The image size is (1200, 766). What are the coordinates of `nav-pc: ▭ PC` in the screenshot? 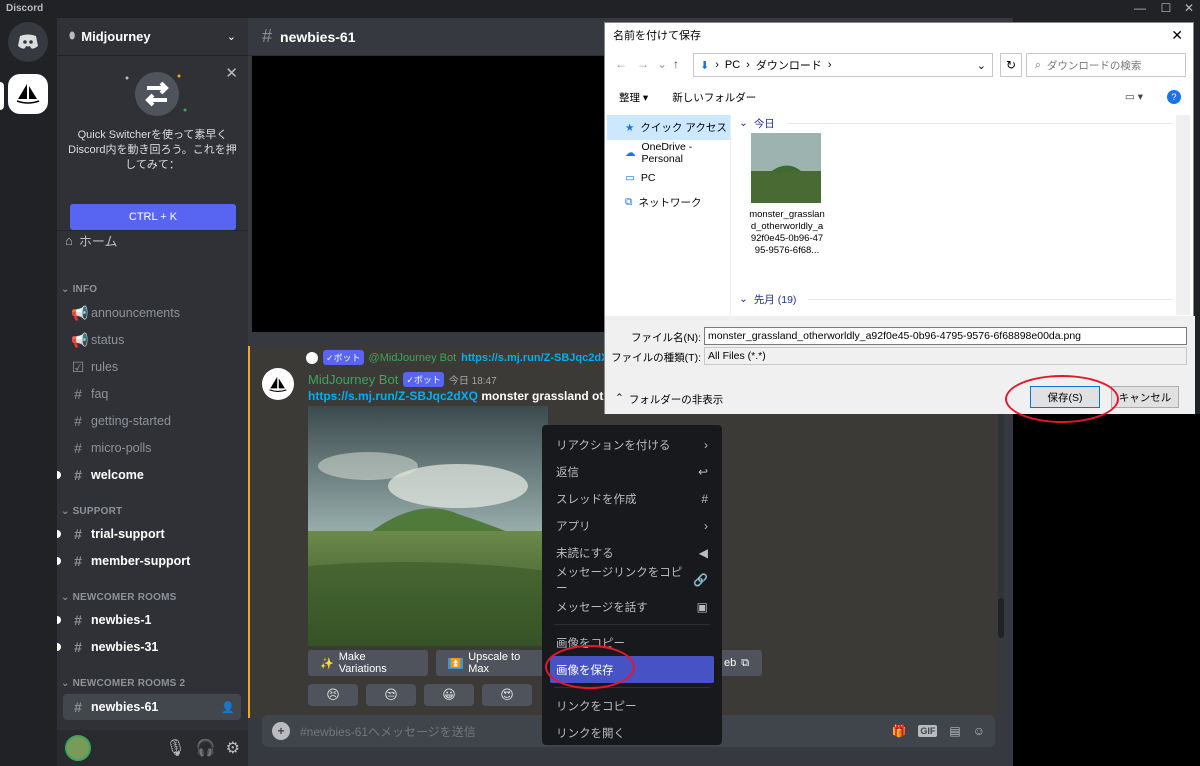 It's located at (668, 177).